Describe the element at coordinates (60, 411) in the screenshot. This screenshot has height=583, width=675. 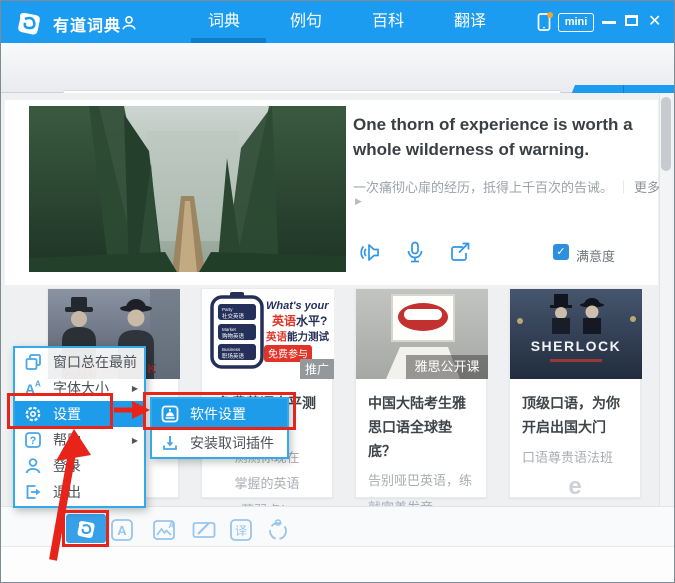
I see `highlight-box-settings` at that location.